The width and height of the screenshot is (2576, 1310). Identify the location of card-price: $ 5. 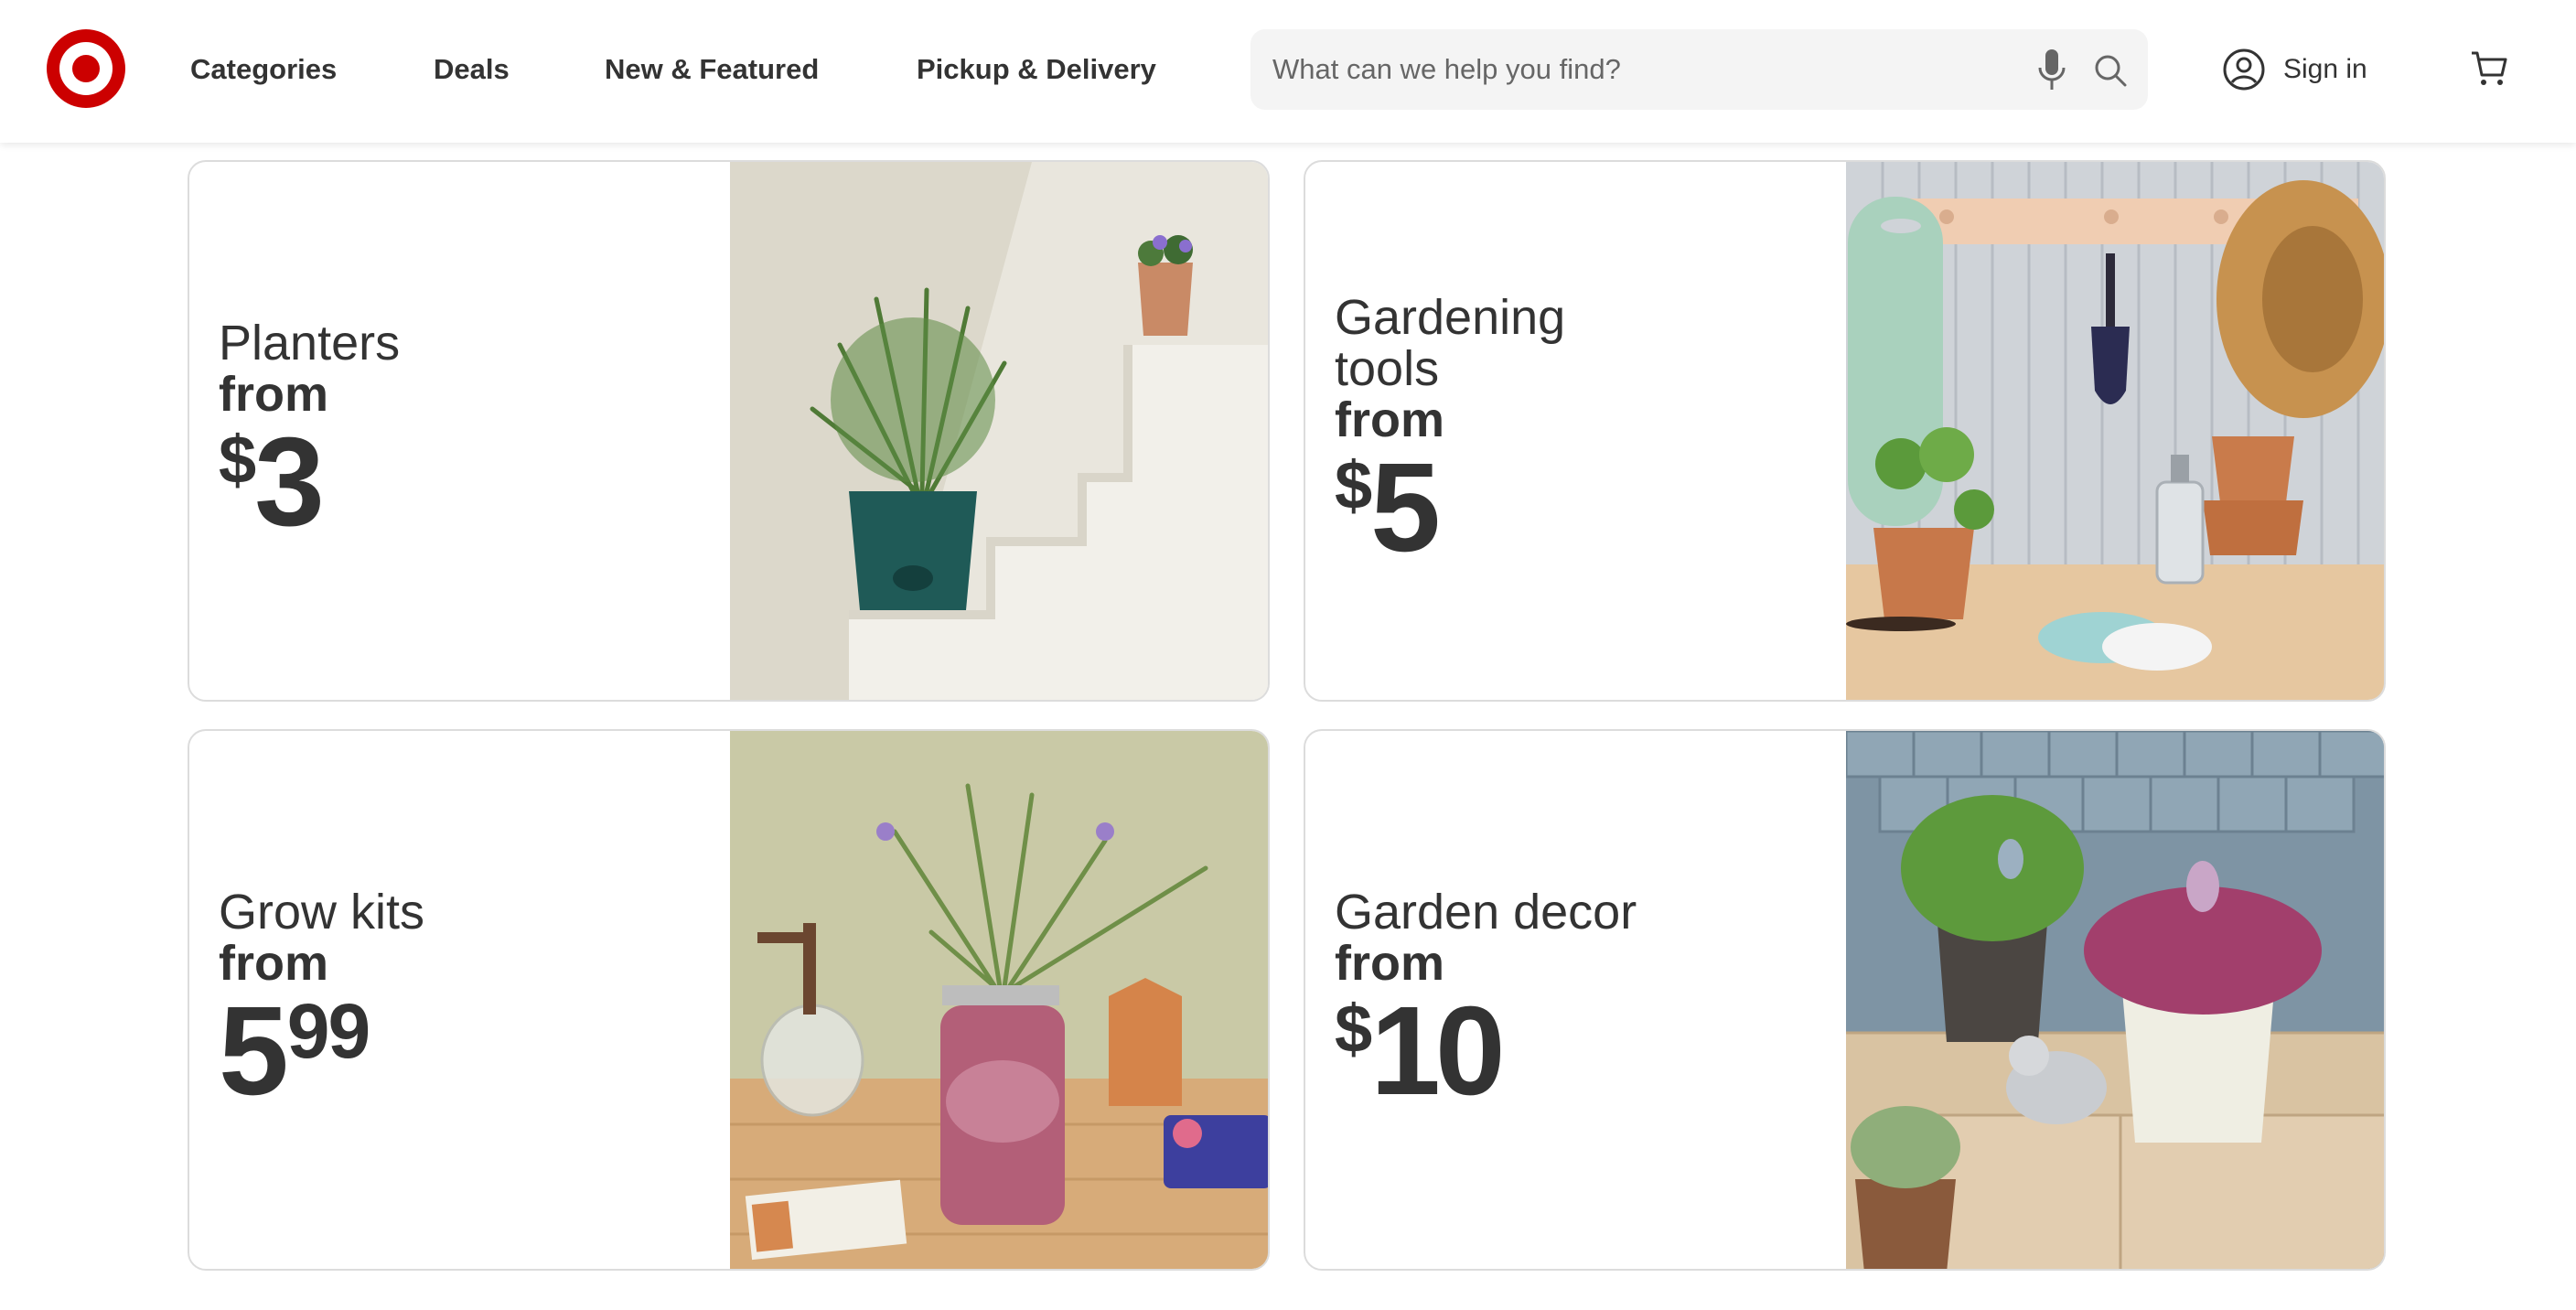
(1450, 507).